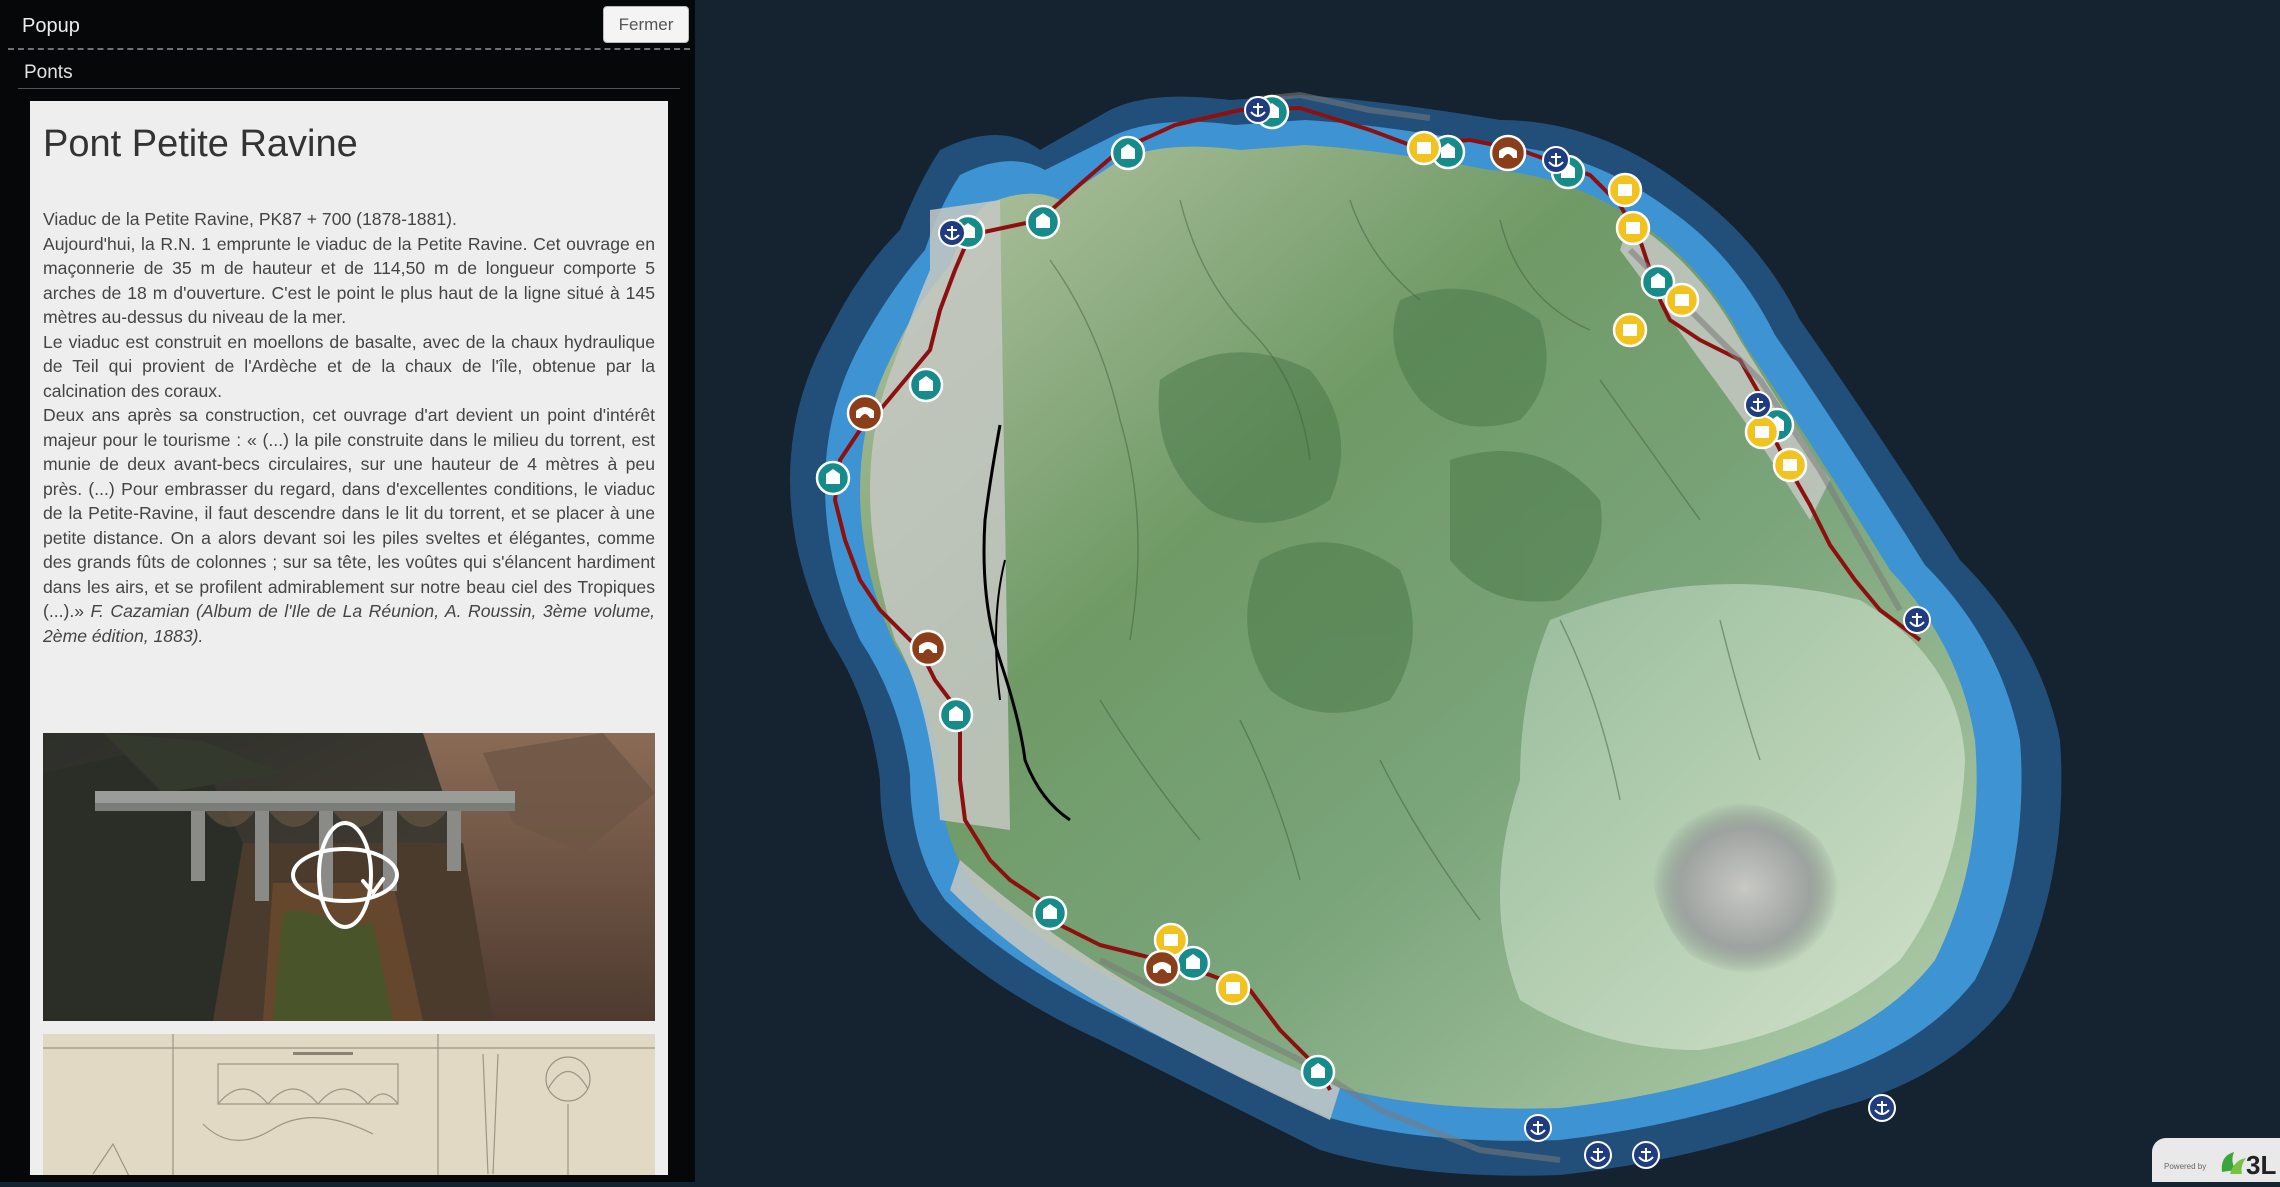  I want to click on brand-name: 3L, so click(2261, 1165).